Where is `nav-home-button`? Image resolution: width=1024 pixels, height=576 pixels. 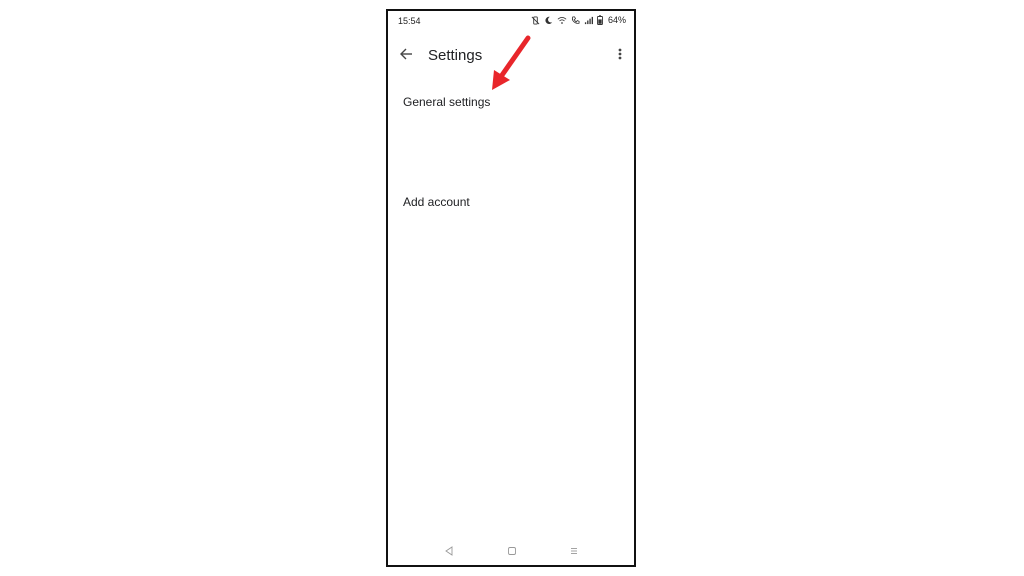 nav-home-button is located at coordinates (512, 552).